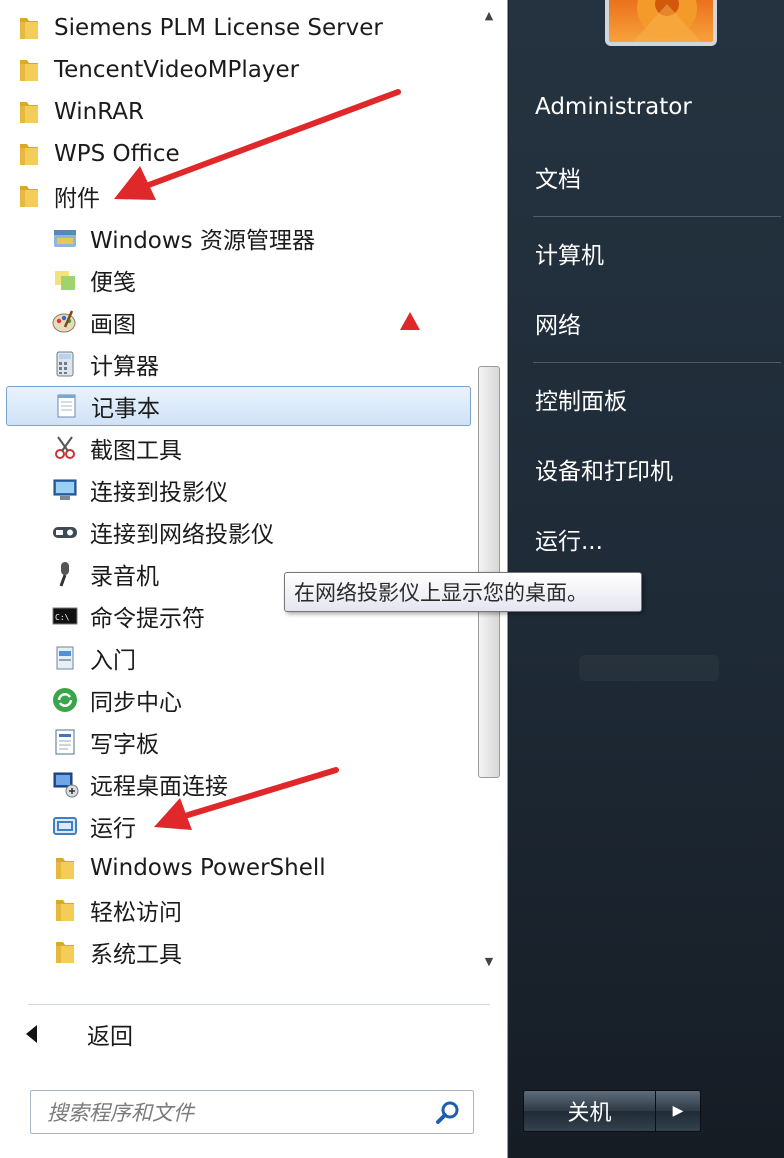  Describe the element at coordinates (117, 154) in the screenshot. I see `program-item-label: WPS Office` at that location.